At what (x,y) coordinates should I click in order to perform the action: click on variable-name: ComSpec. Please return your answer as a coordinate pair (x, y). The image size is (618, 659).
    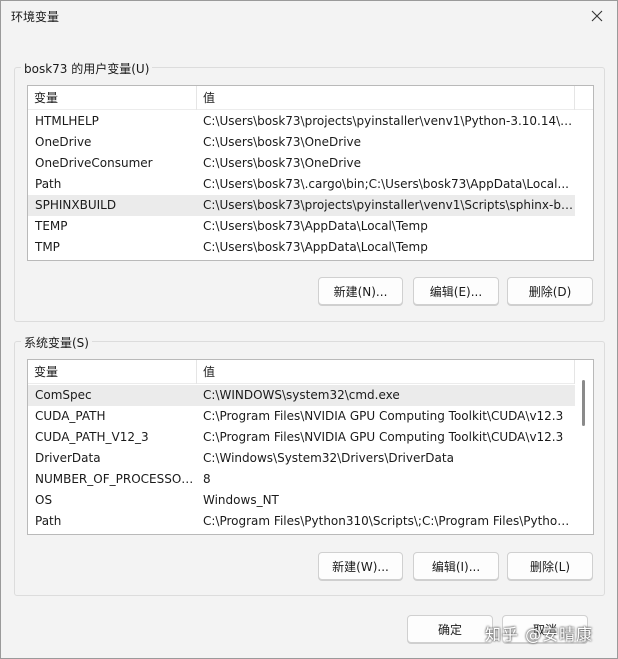
    Looking at the image, I should click on (63, 395).